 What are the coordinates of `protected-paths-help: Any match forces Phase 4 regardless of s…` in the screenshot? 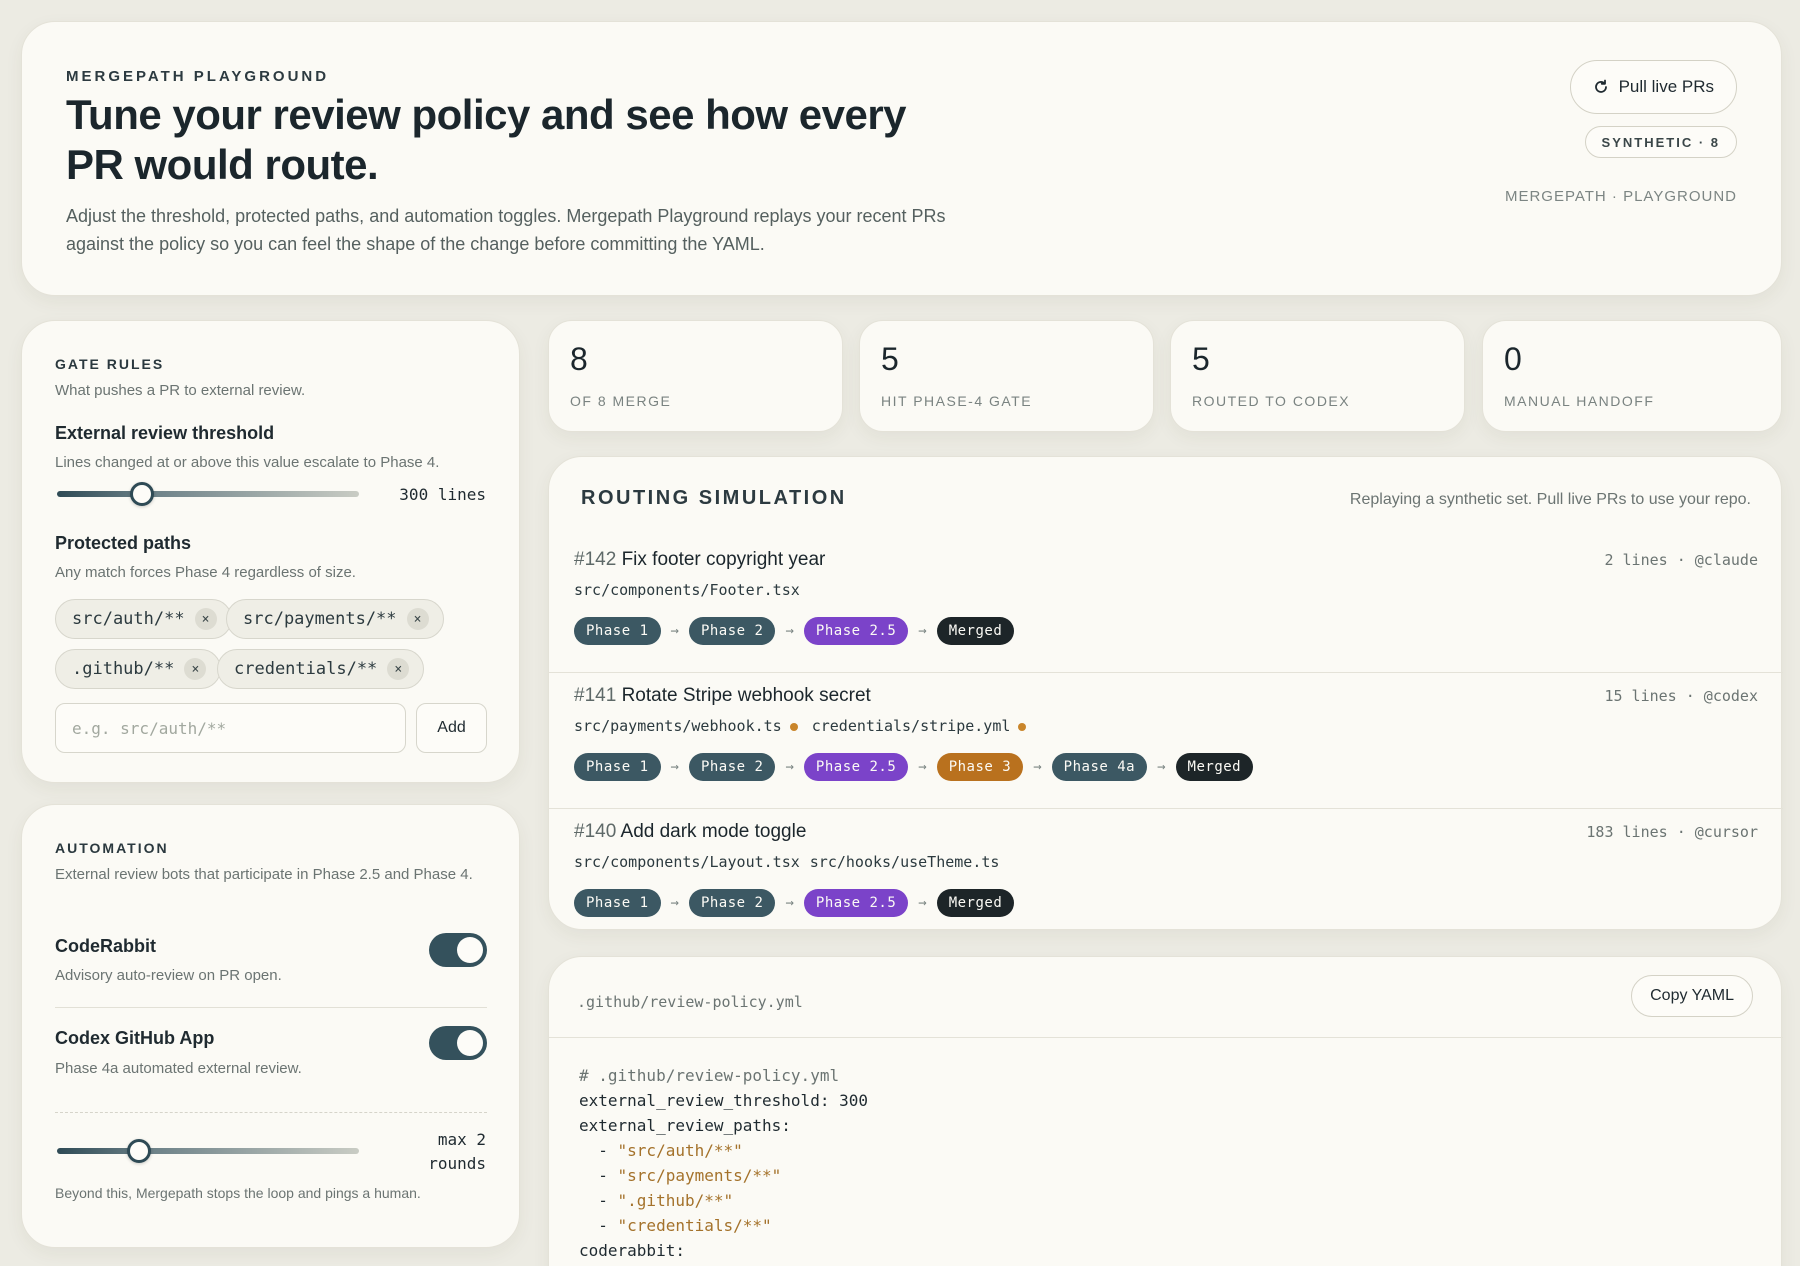 It's located at (205, 572).